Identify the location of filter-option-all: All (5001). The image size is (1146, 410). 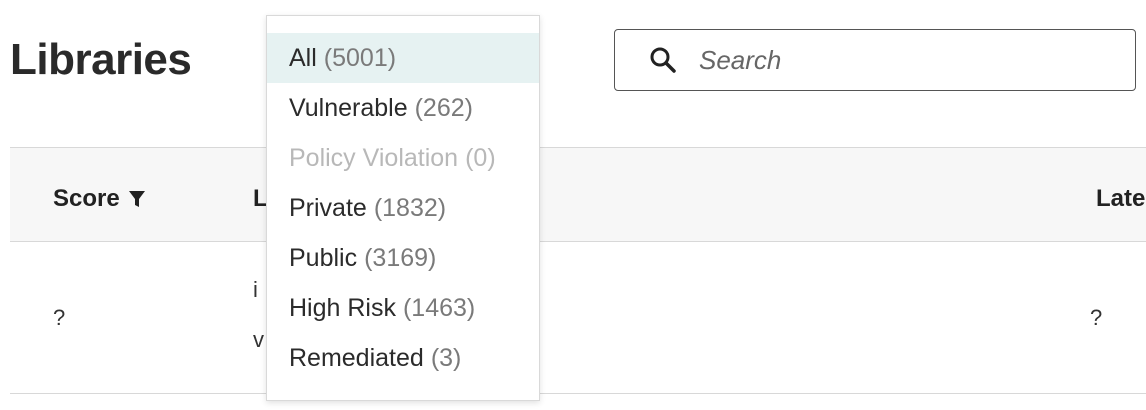
(403, 58).